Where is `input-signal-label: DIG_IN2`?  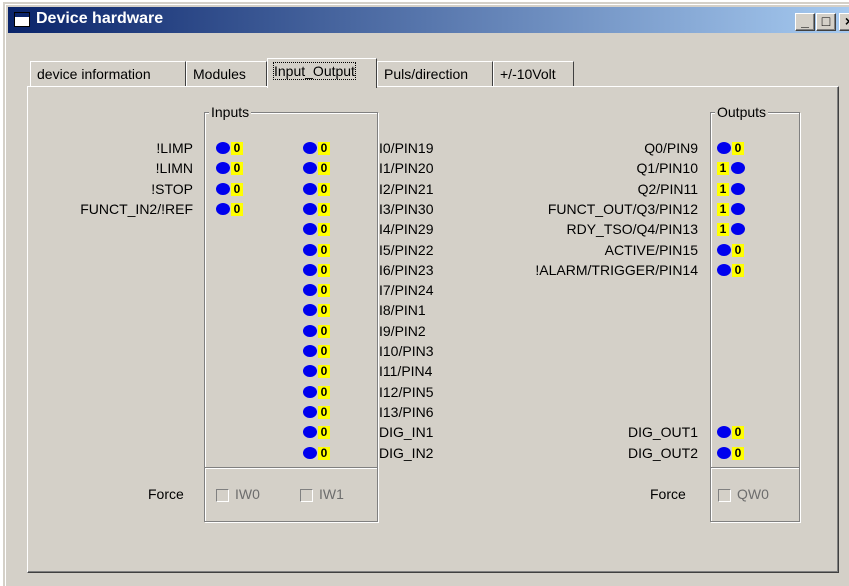 input-signal-label: DIG_IN2 is located at coordinates (406, 452).